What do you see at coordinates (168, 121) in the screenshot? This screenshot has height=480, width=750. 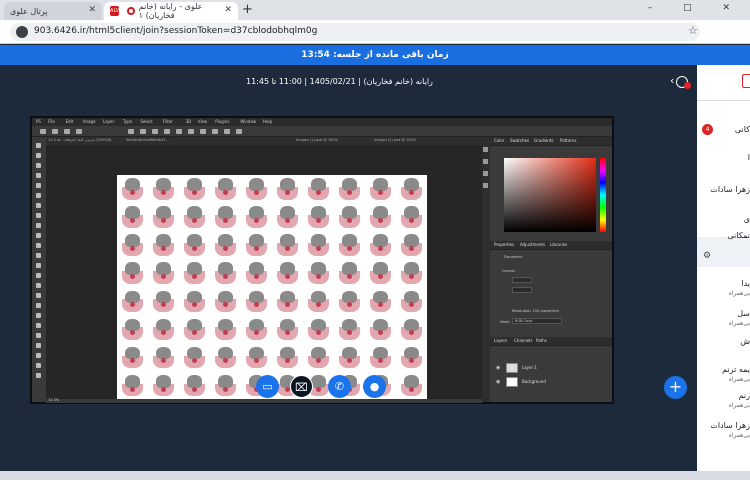 I see `ps-menu-item: Filter` at bounding box center [168, 121].